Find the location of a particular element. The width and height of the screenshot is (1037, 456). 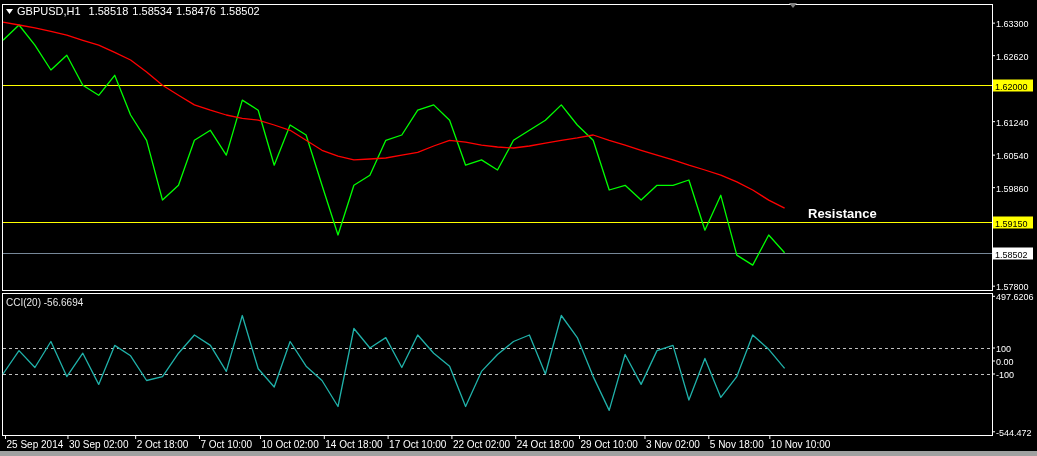

axis-label: -544.472 is located at coordinates (1014, 432).